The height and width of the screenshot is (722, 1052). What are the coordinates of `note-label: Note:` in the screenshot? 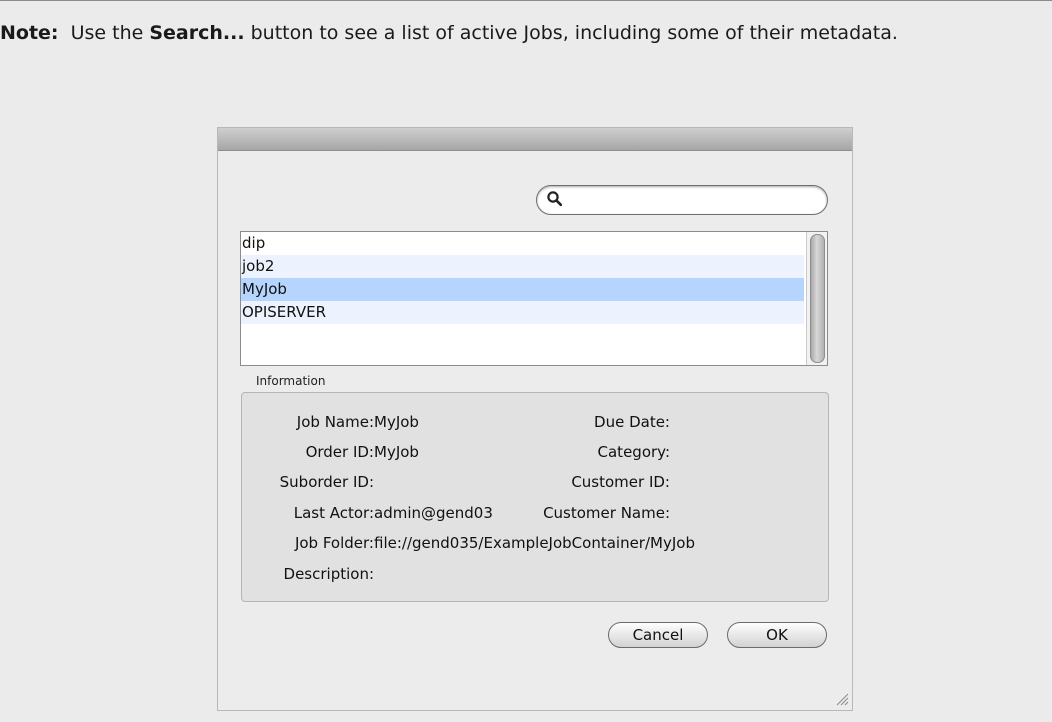 It's located at (29, 33).